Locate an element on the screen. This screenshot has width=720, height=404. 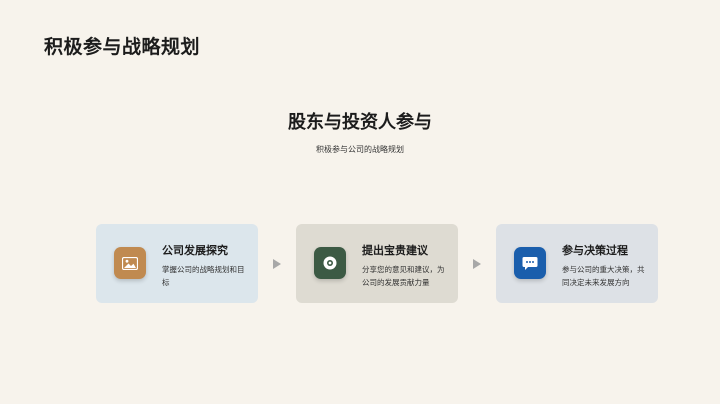
step-description: 参与公司的重大决策，共同决定未来发展方向 is located at coordinates (603, 276).